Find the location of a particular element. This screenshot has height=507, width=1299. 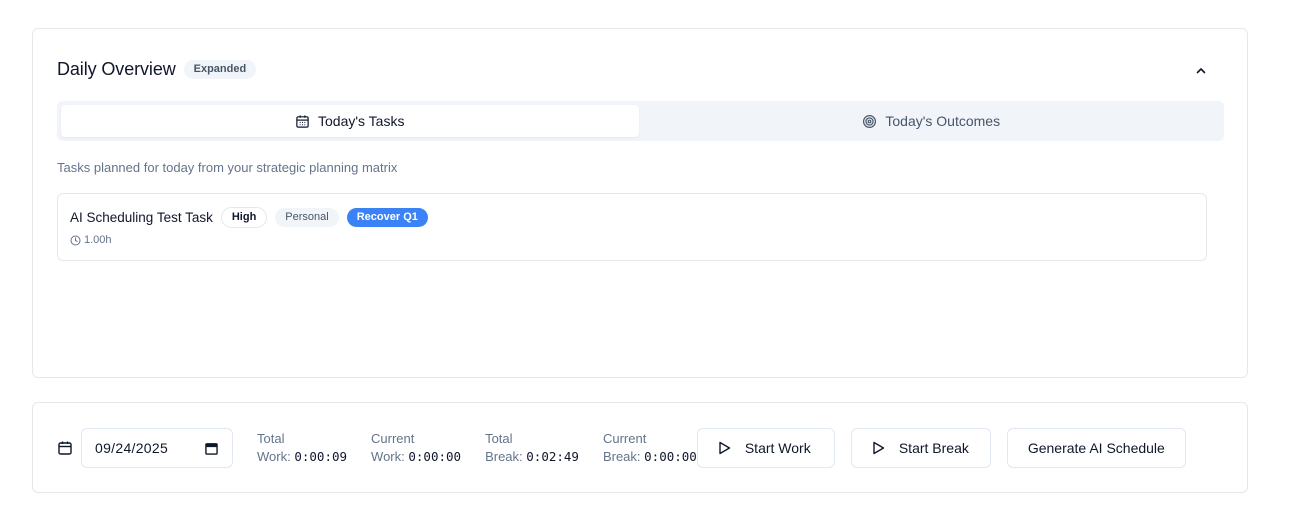

task-meta: 1.00h is located at coordinates (632, 240).